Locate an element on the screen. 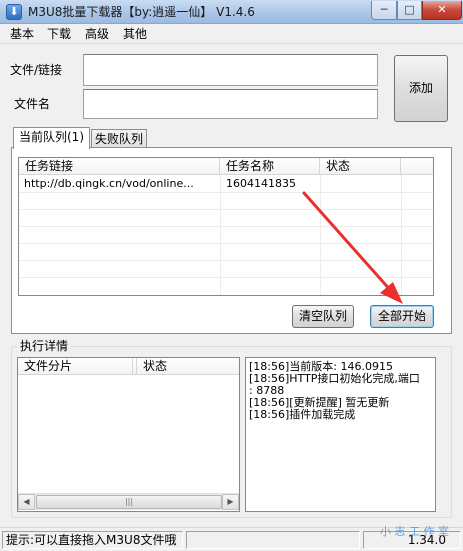 The image size is (463, 551). segment-list: 文件分片 状态 is located at coordinates (128, 434).